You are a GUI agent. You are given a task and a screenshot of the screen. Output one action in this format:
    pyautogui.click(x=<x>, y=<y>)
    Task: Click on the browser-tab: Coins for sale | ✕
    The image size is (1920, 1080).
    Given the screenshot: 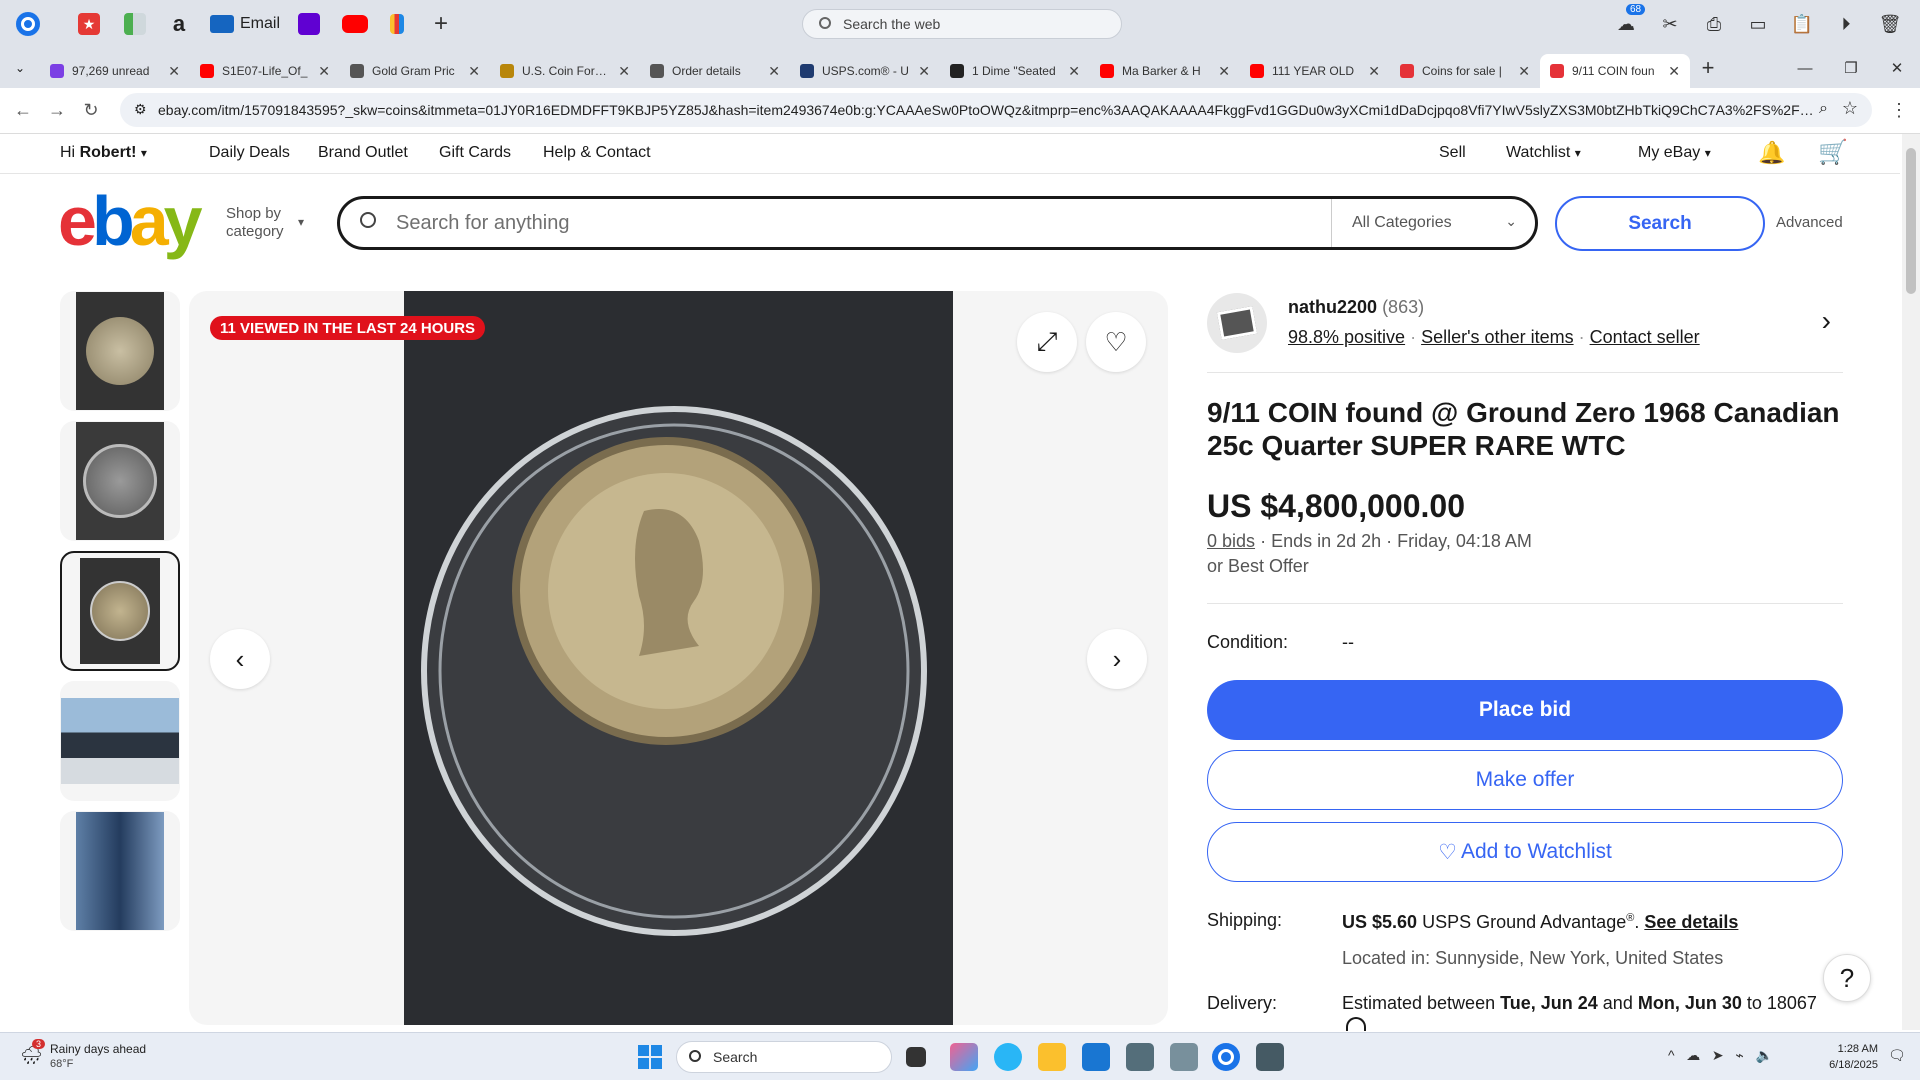 What is the action you would take?
    pyautogui.click(x=1465, y=71)
    